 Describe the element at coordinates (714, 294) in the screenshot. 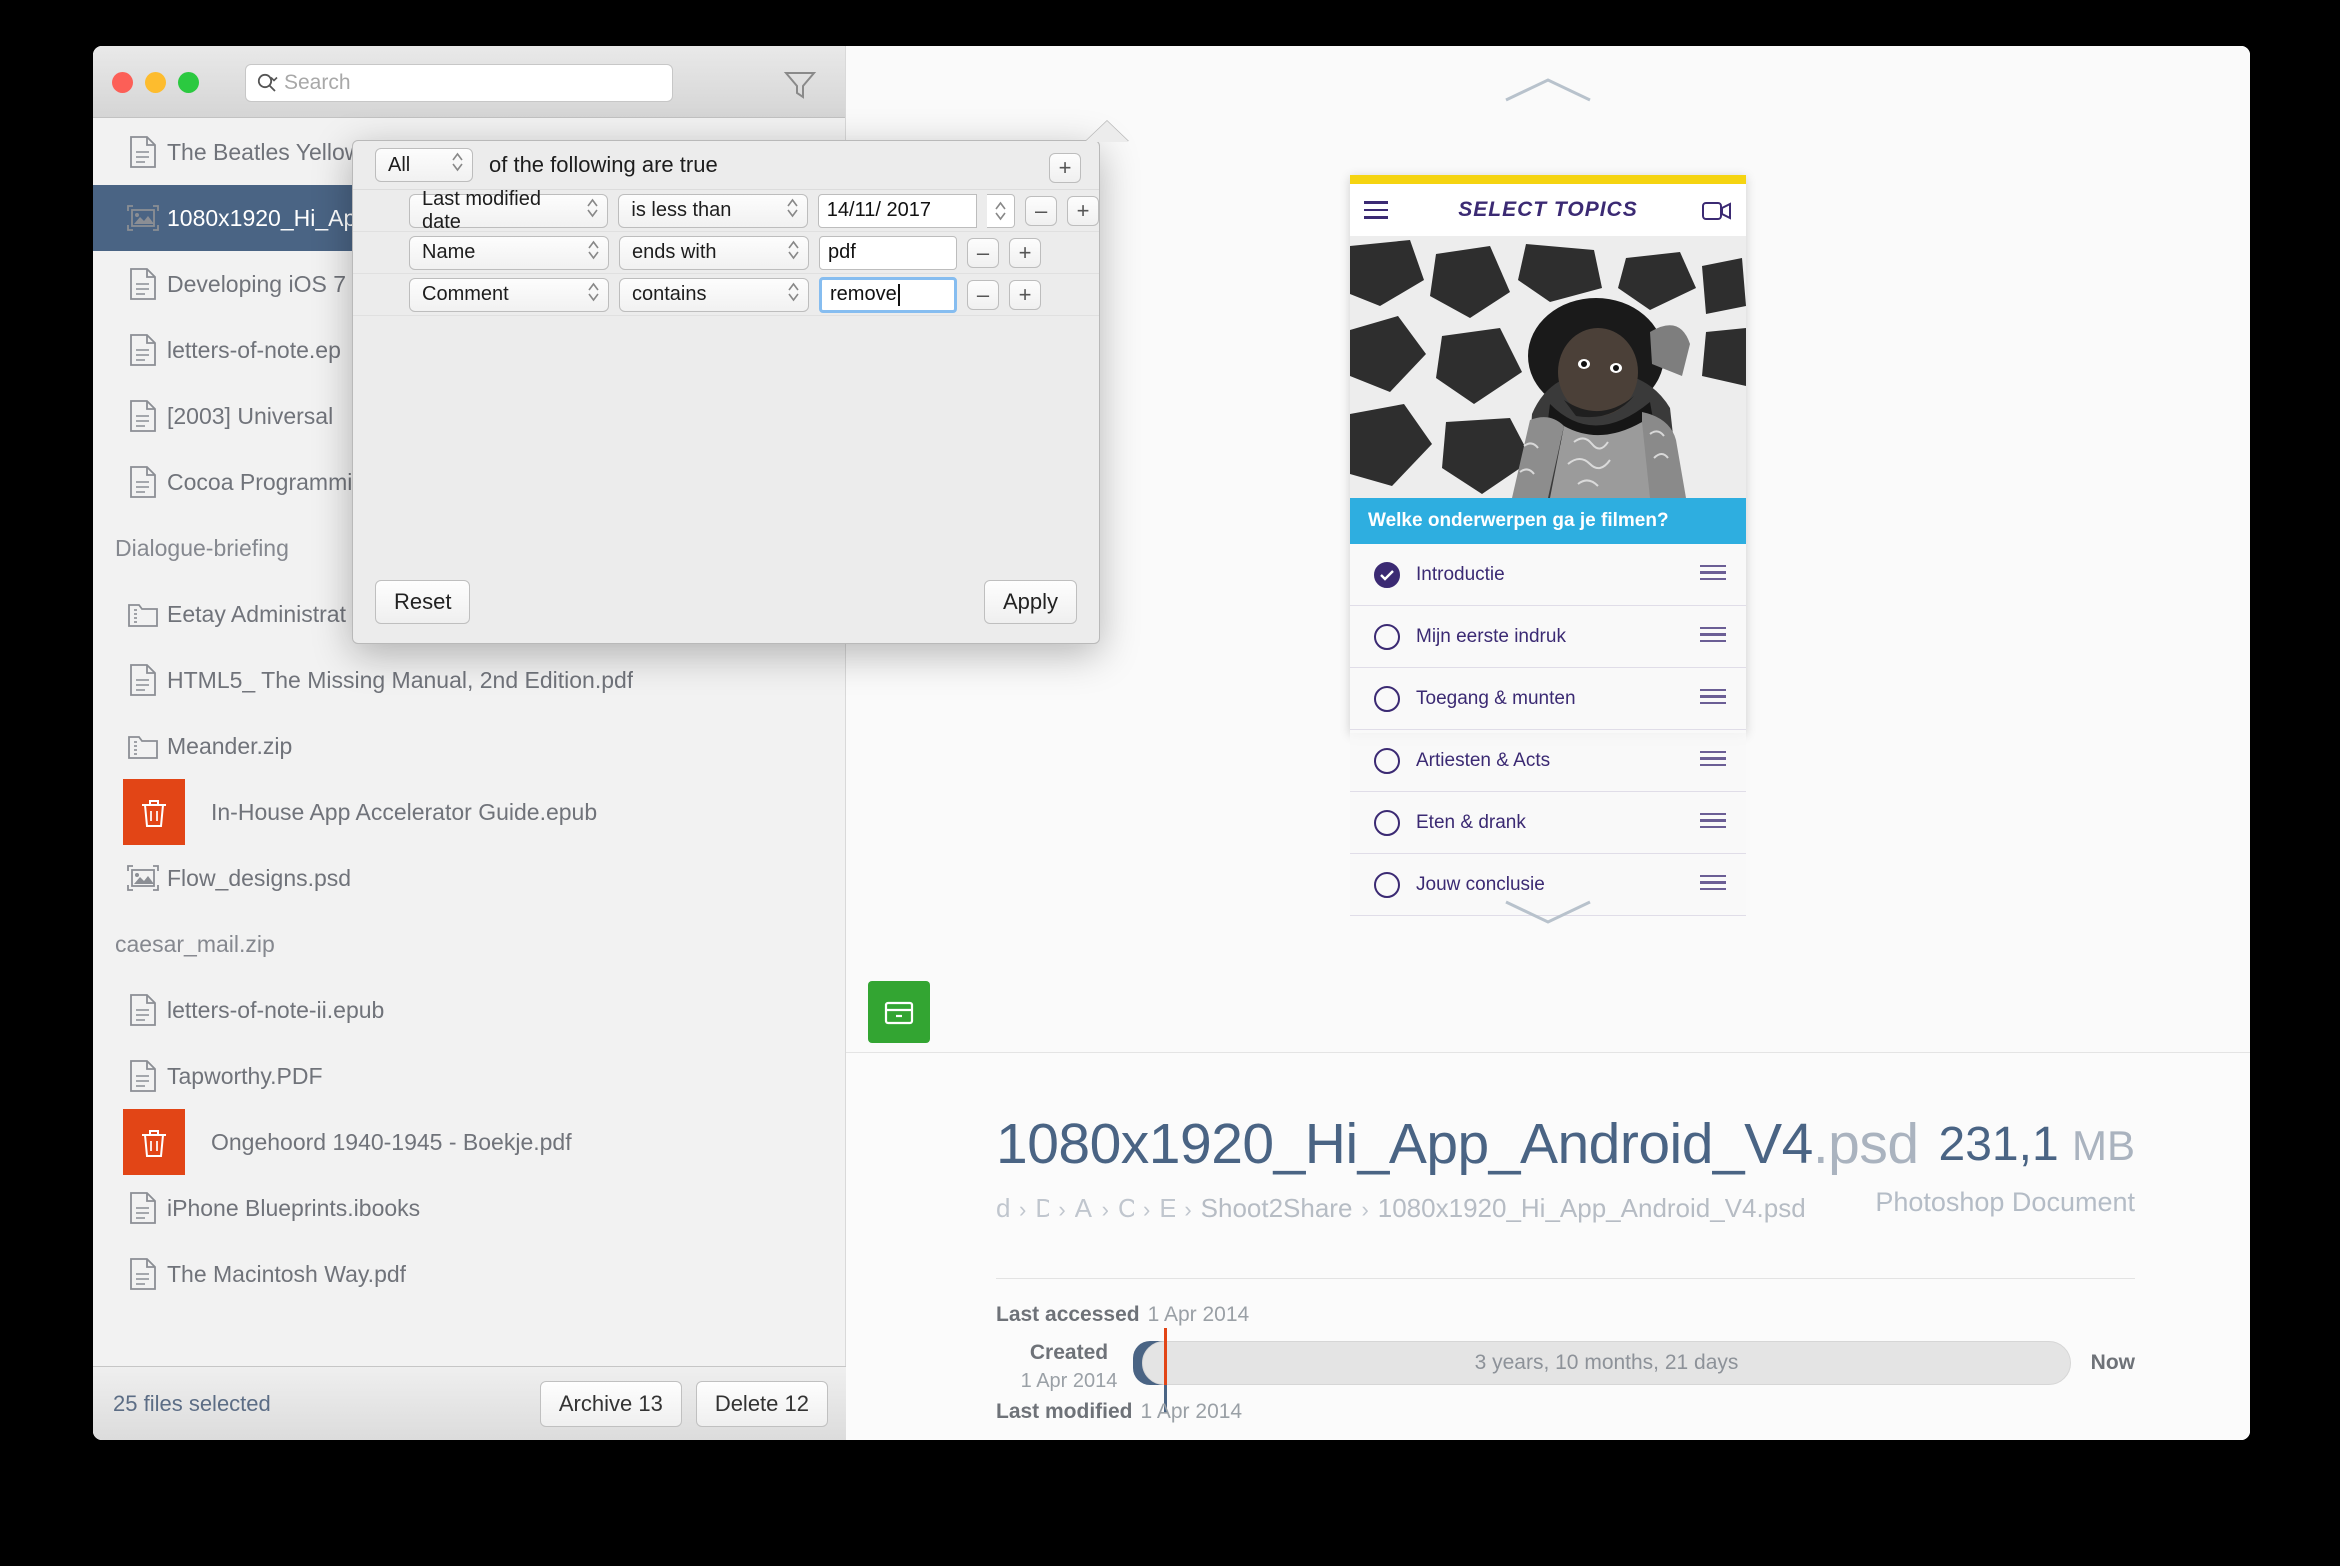

I see `criterion-operator-select: contains` at that location.